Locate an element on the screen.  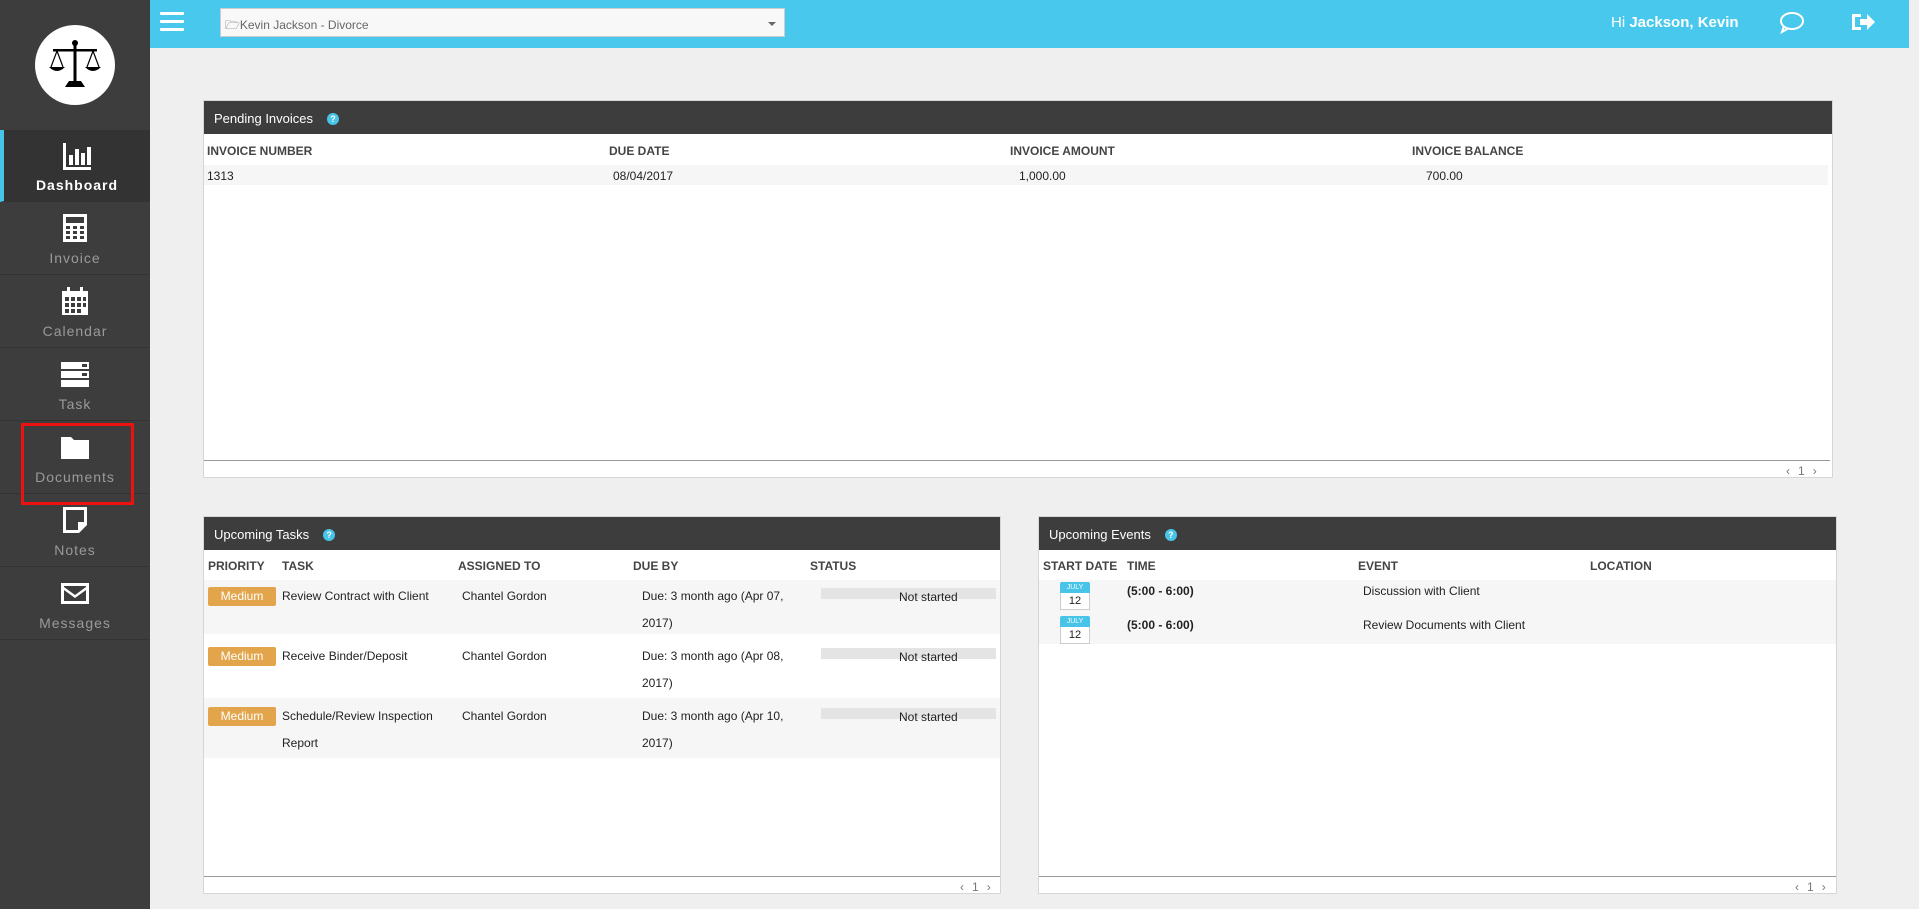
sidebar-item-calendar: Calendar is located at coordinates (75, 312).